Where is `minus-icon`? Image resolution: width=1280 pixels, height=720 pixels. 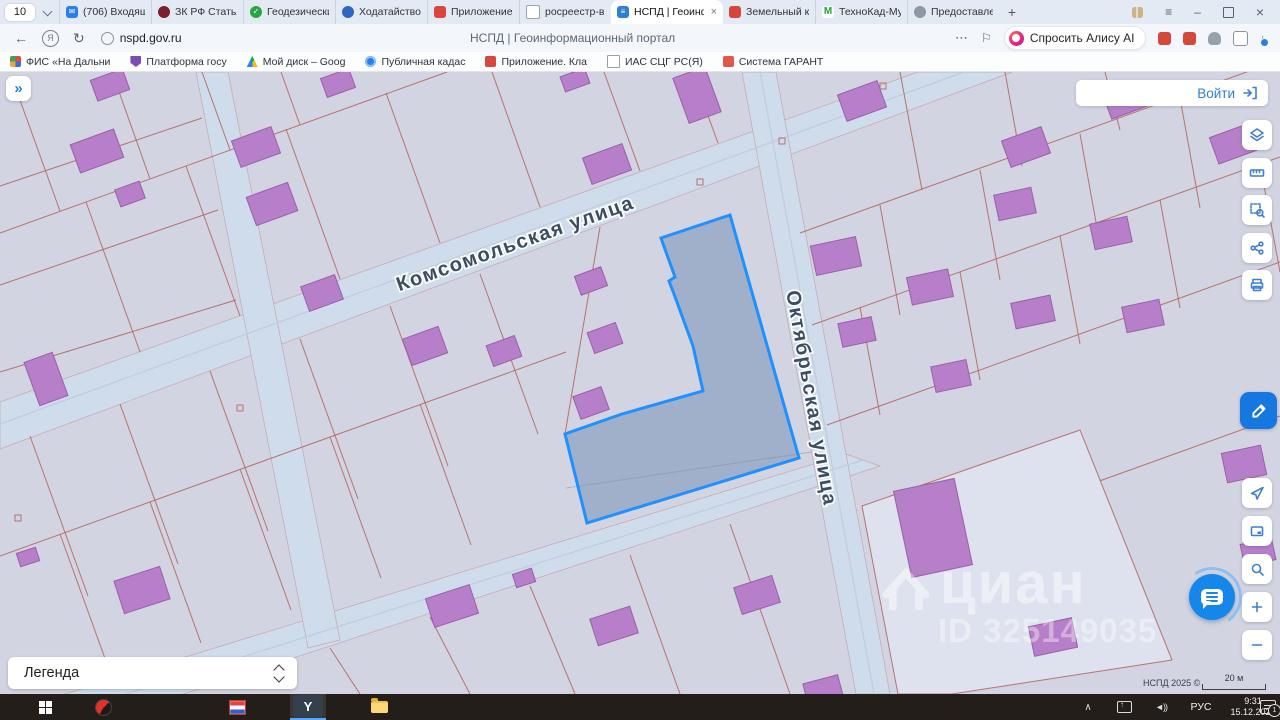
minus-icon is located at coordinates (1257, 645).